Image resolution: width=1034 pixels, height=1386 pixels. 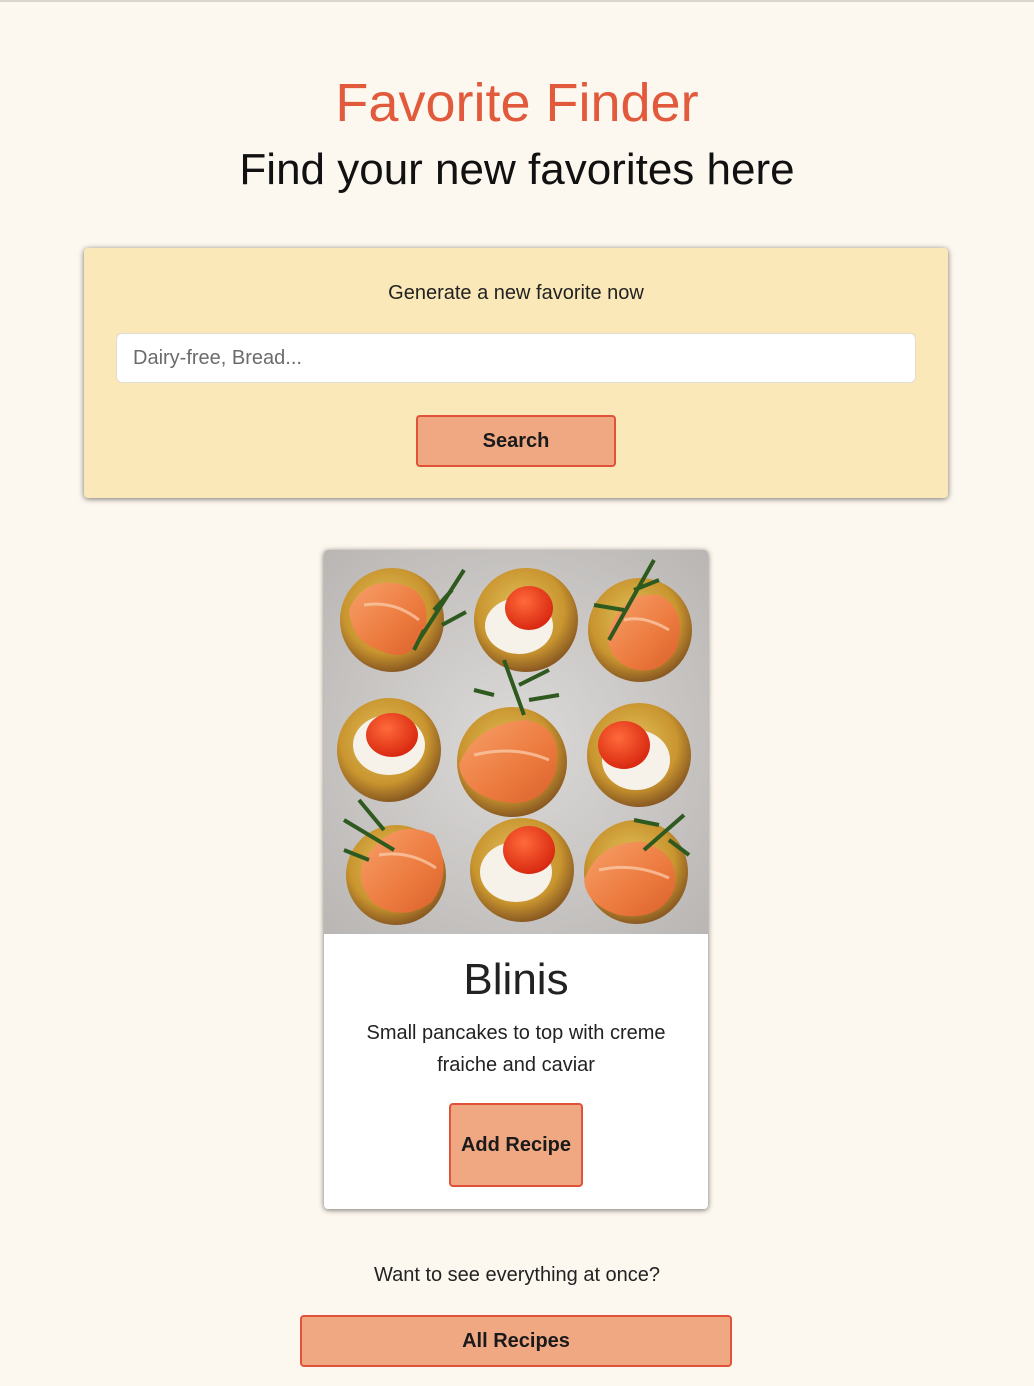 What do you see at coordinates (517, 103) in the screenshot?
I see `page-title: Favorite Finder` at bounding box center [517, 103].